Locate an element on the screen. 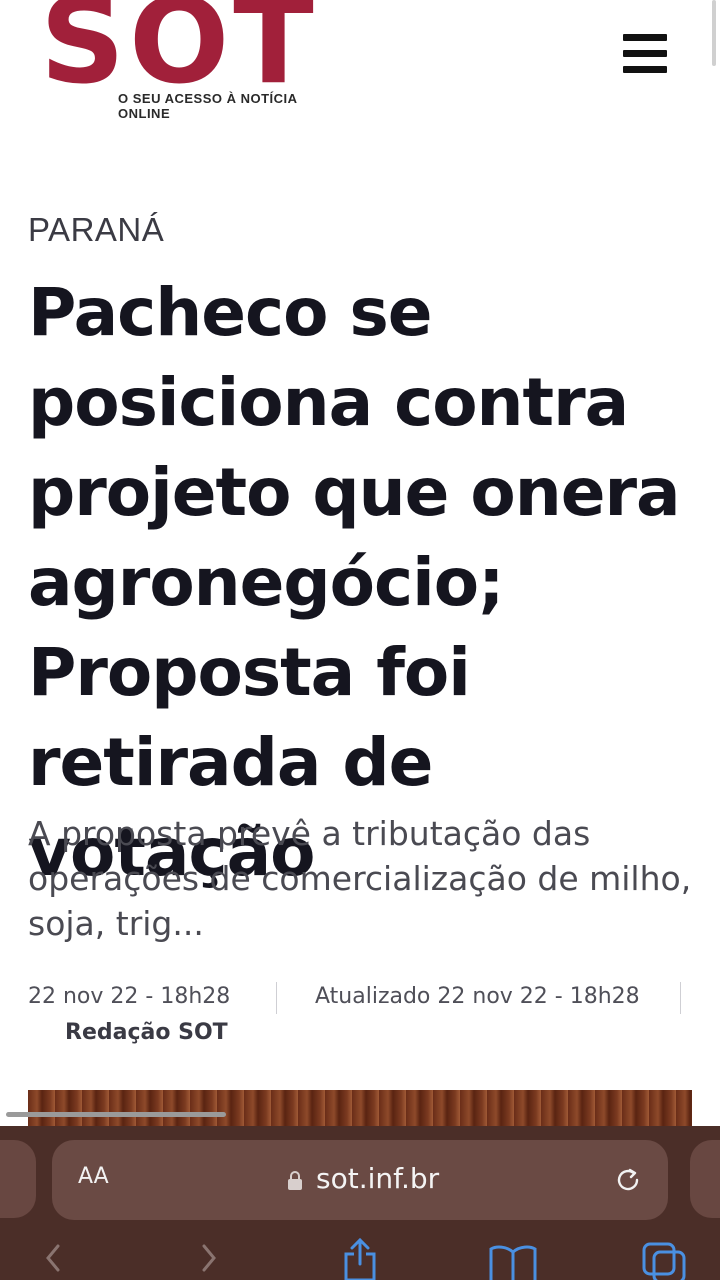 The image size is (720, 1280). site-logo: SOT O SEU ACESSO À NOTÍCIA ONLINE is located at coordinates (190, 61).